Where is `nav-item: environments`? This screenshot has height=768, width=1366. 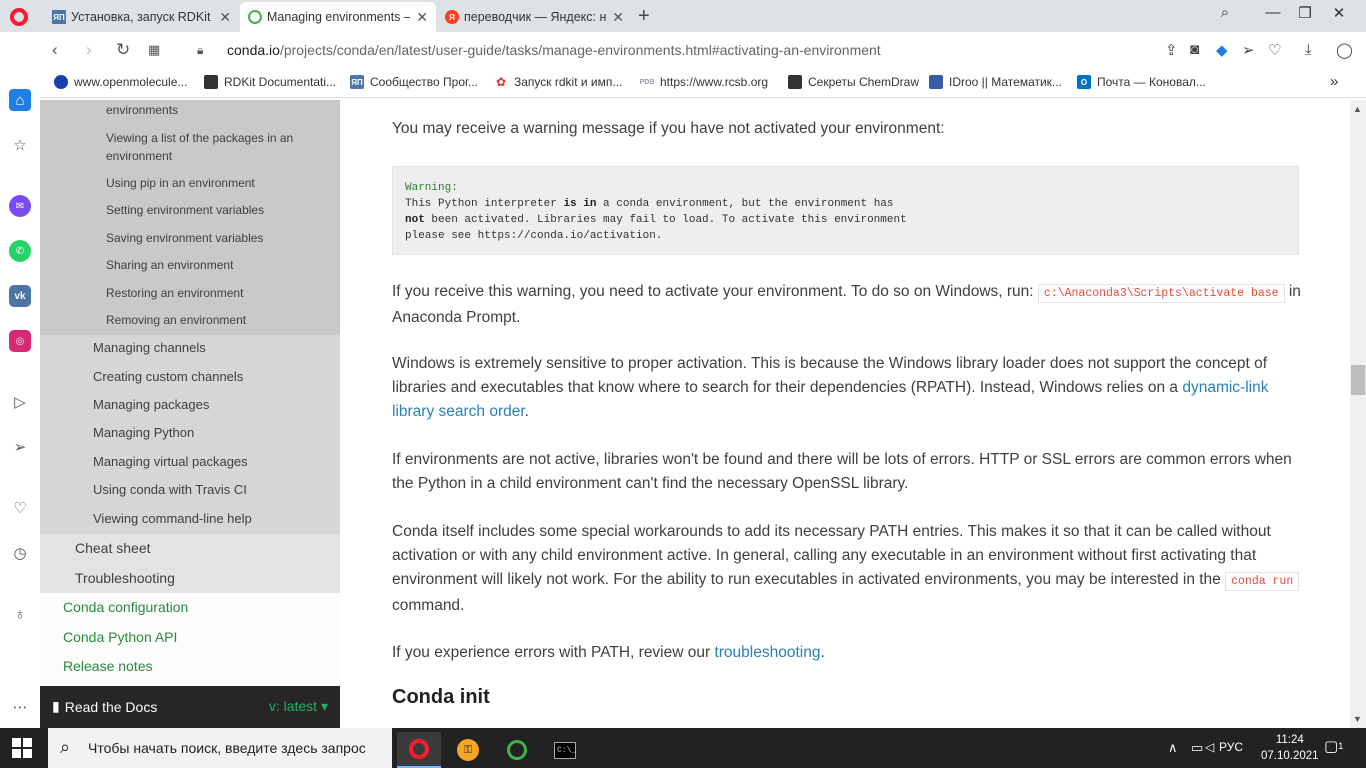
nav-item: environments is located at coordinates (206, 110).